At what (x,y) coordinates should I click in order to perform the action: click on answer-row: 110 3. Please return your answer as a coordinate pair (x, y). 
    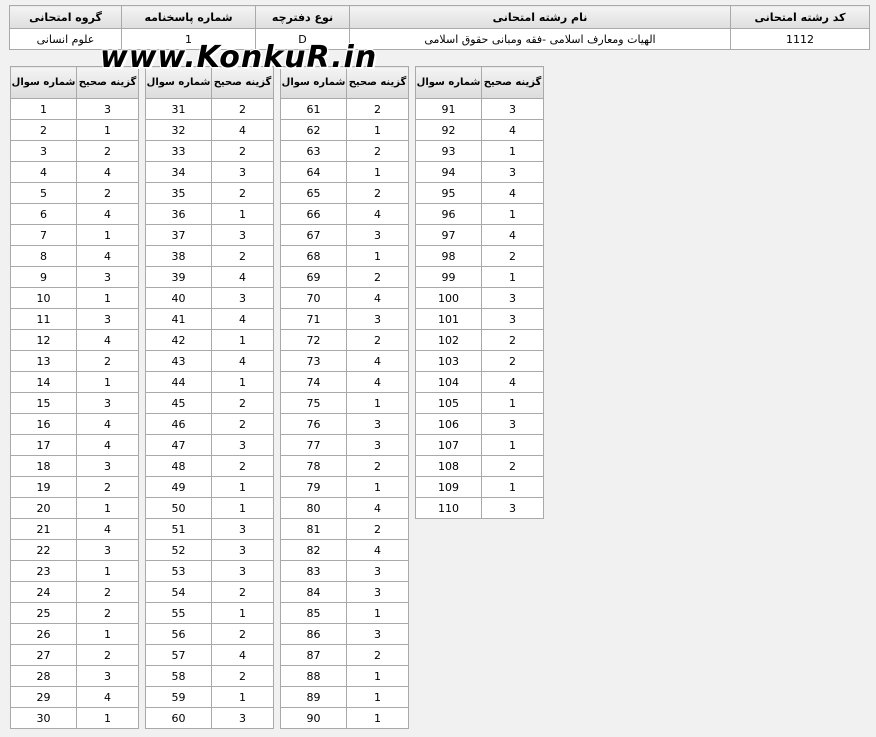
    Looking at the image, I should click on (479, 508).